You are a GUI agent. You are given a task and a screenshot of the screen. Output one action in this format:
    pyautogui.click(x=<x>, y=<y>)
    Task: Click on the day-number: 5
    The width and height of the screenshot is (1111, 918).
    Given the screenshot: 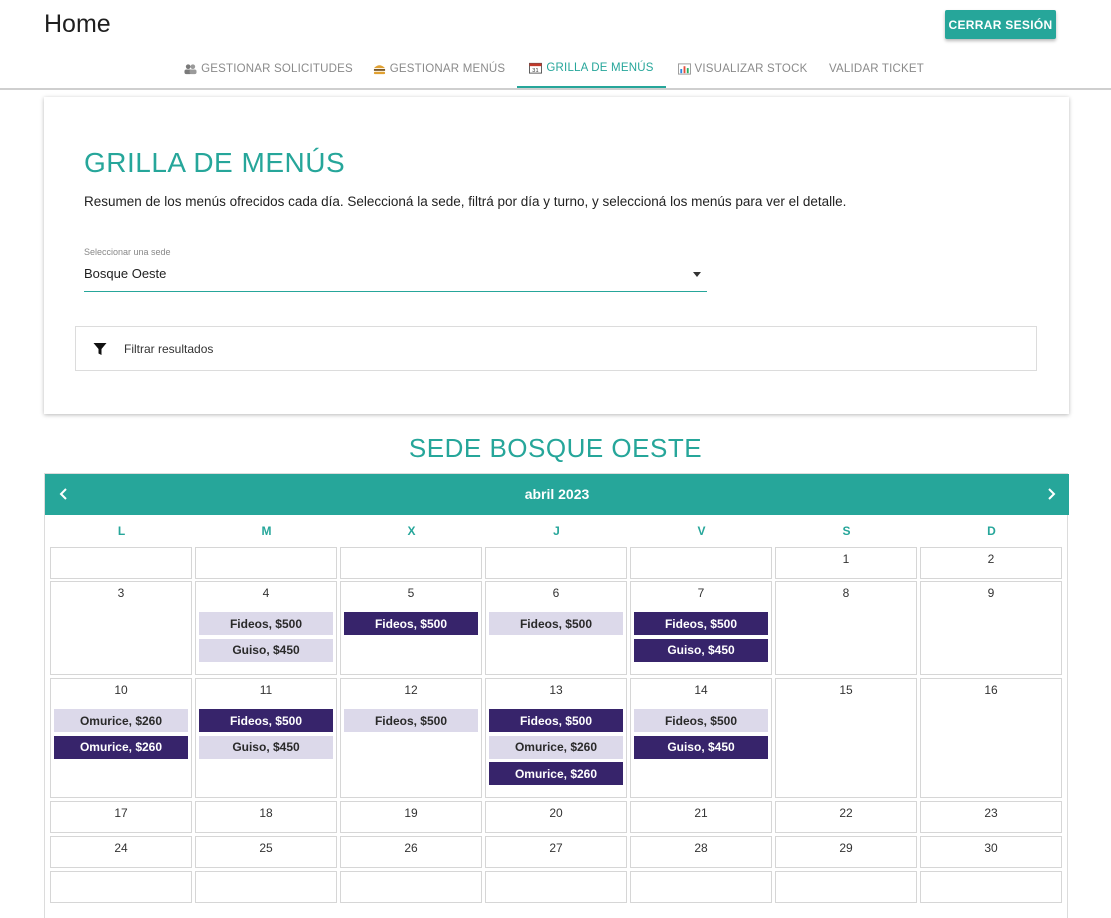 What is the action you would take?
    pyautogui.click(x=411, y=593)
    